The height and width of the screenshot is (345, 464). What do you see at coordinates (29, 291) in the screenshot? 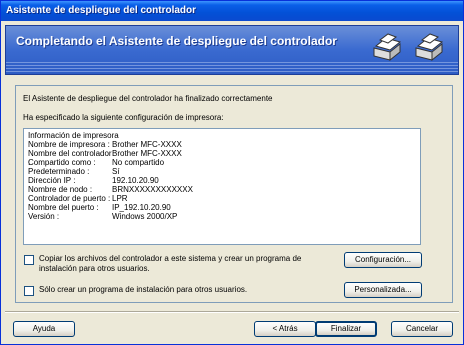
I see `installer-only-checkbox` at bounding box center [29, 291].